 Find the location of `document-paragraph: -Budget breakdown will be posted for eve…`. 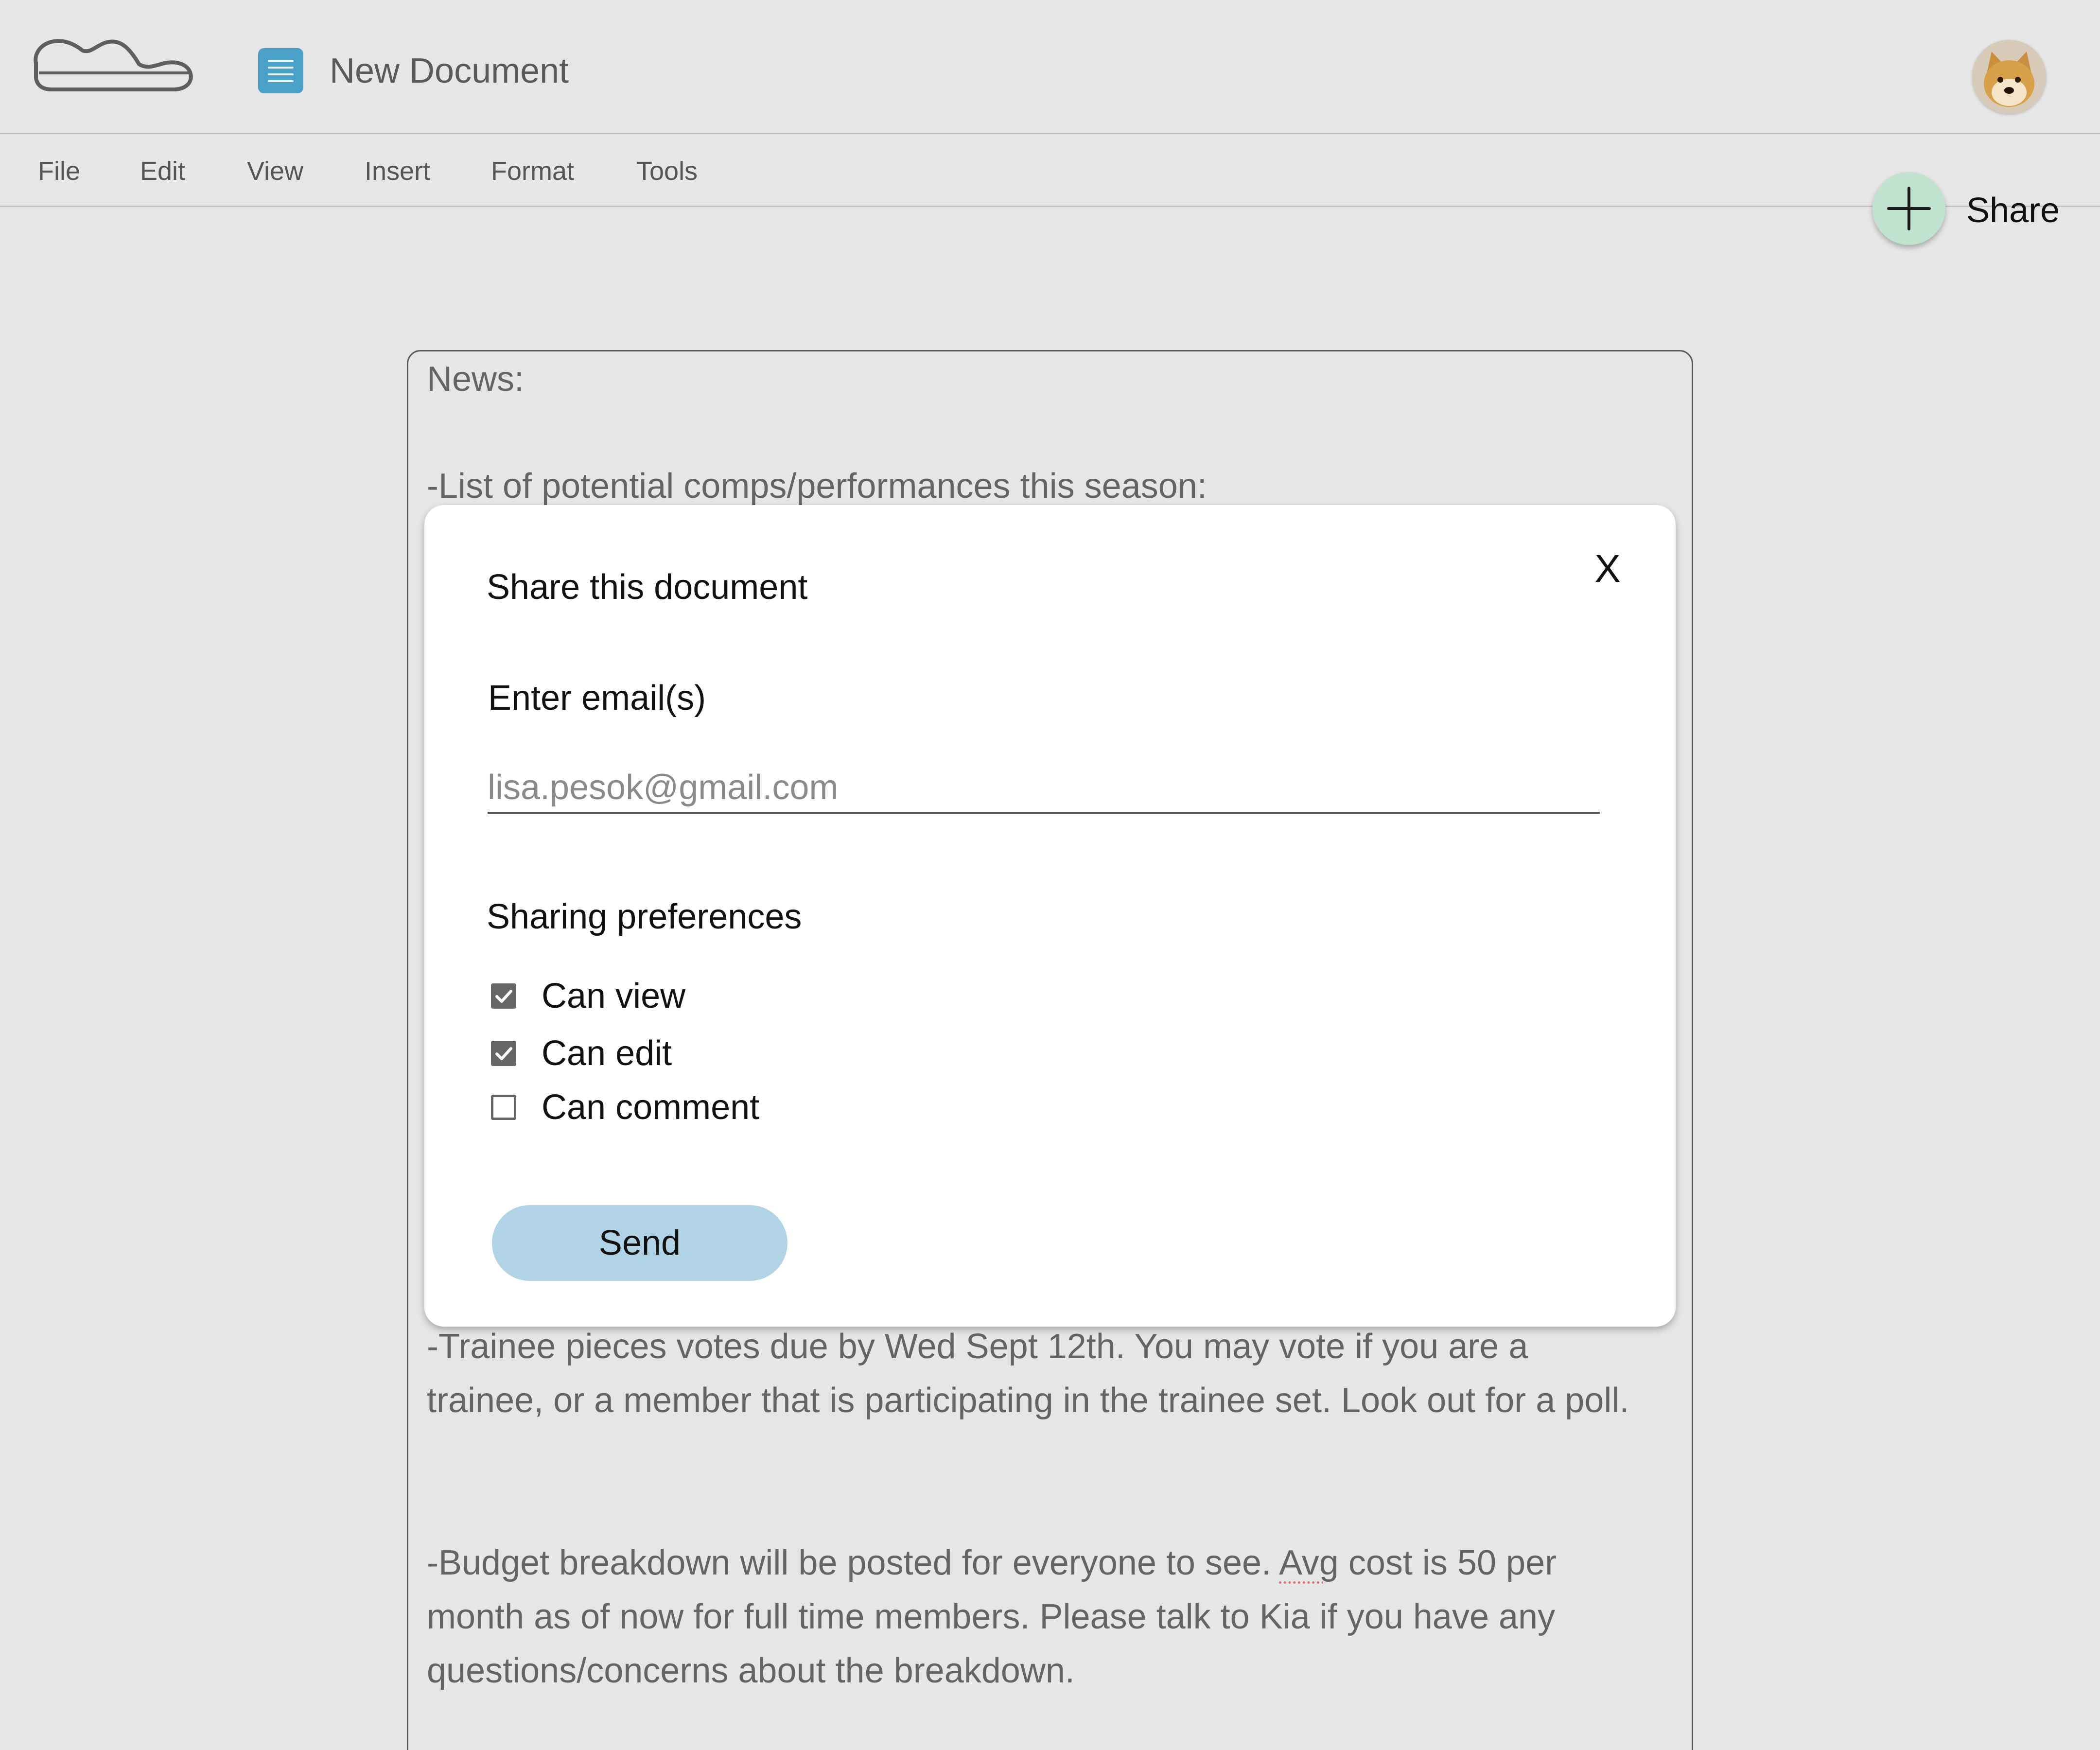

document-paragraph: -Budget breakdown will be posted for eve… is located at coordinates (1039, 1617).